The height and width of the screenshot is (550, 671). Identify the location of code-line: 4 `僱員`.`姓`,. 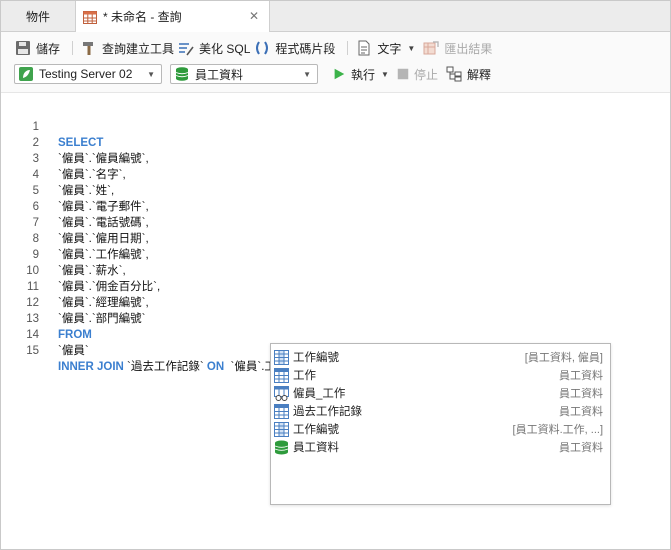
(58, 174).